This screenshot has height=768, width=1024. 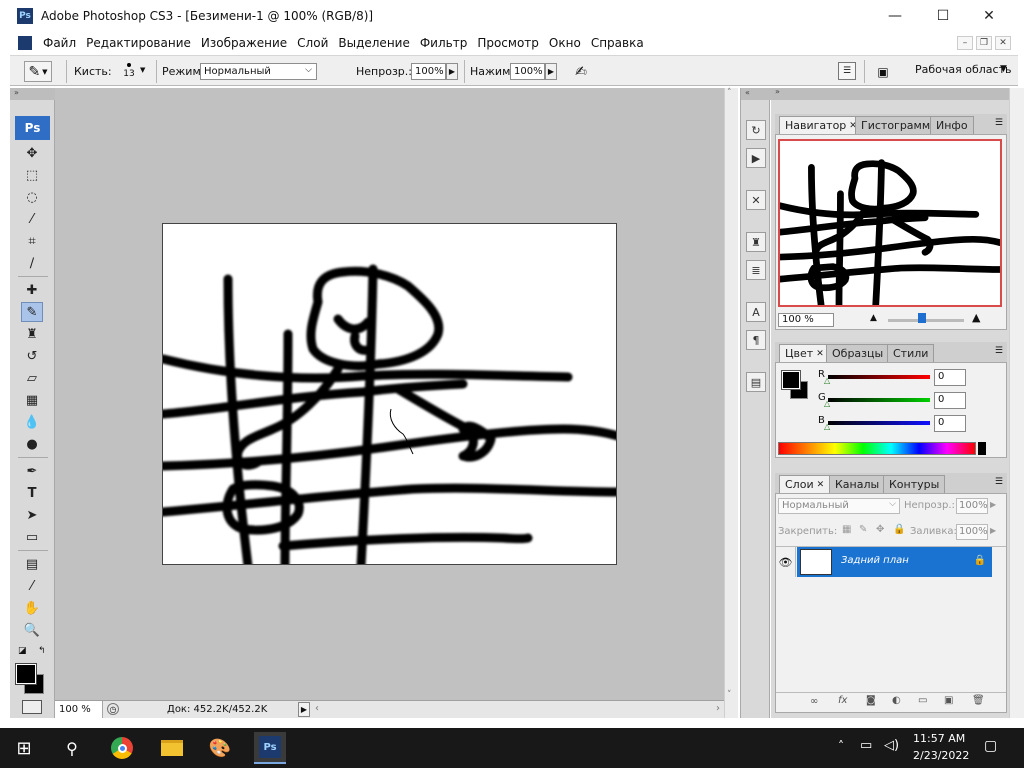 I want to click on green-value-input: 0, so click(x=950, y=400).